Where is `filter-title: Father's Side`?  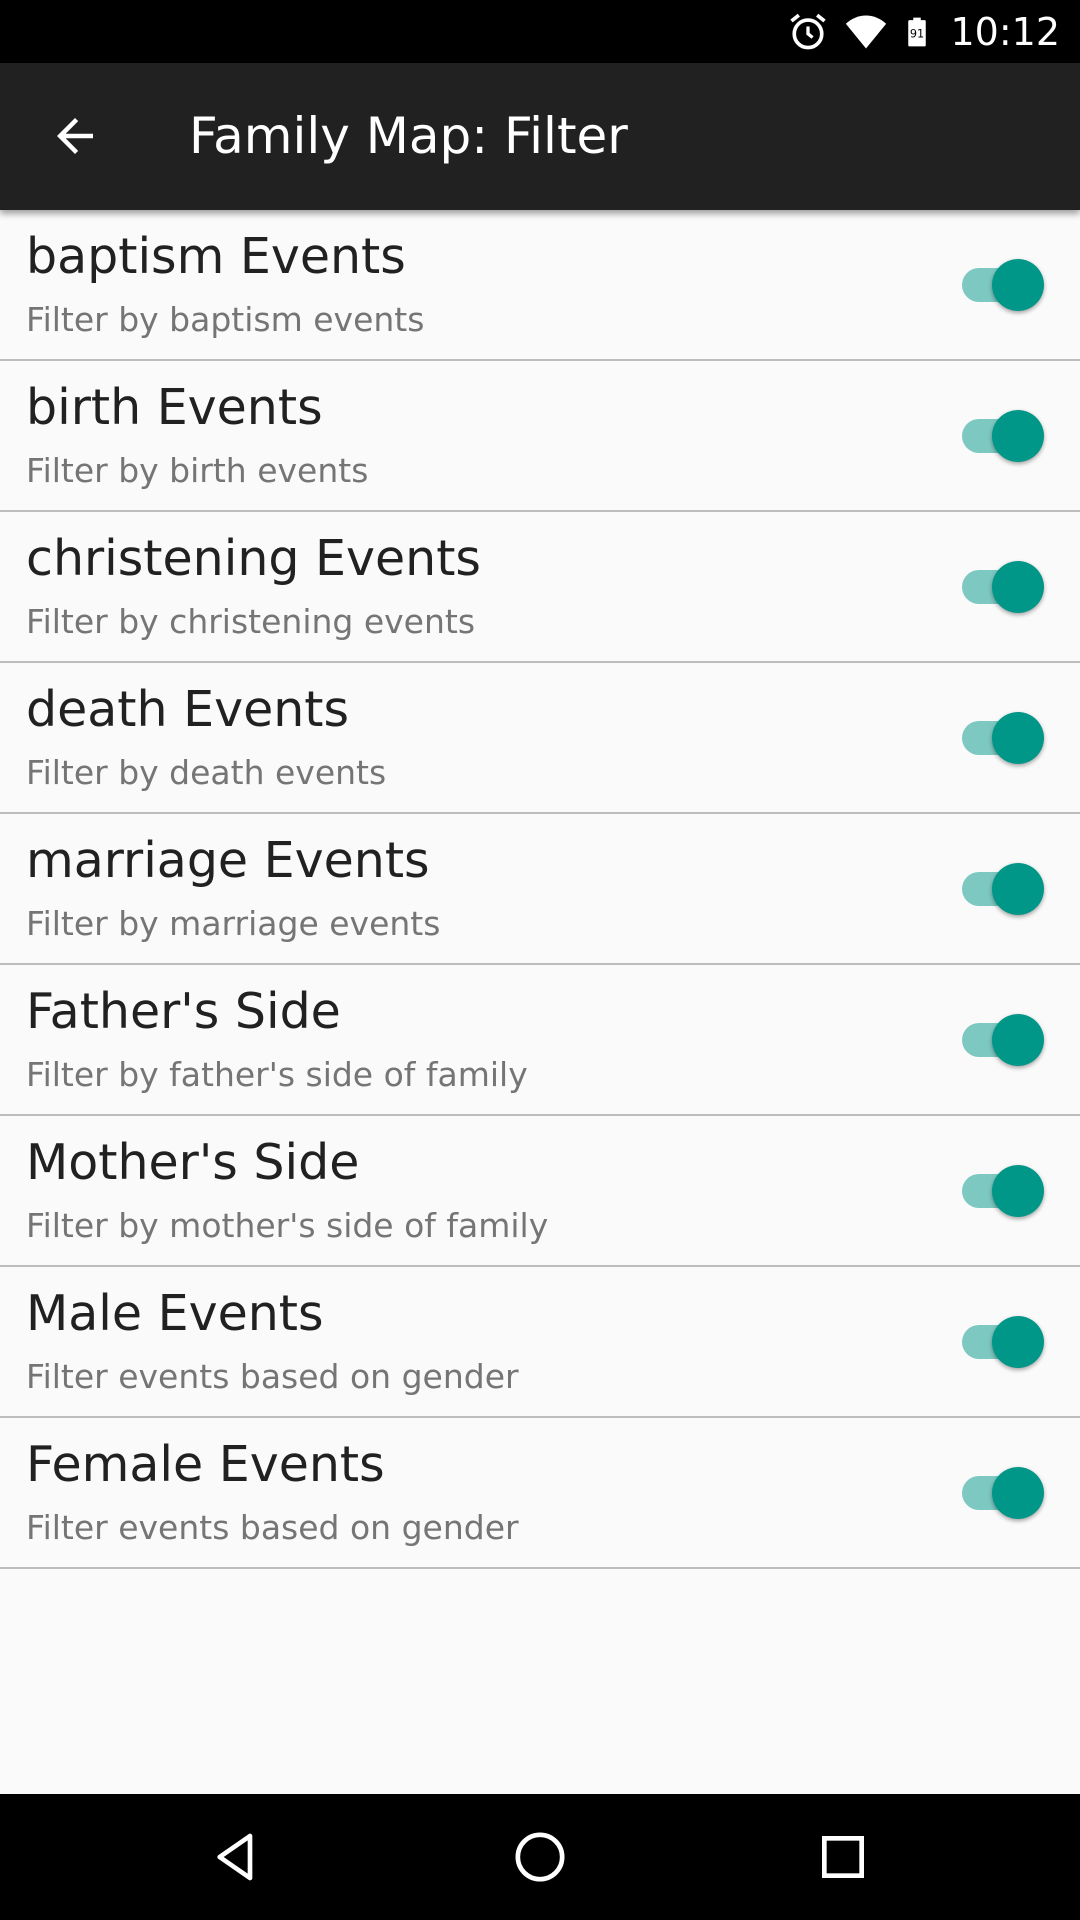 filter-title: Father's Side is located at coordinates (183, 1011).